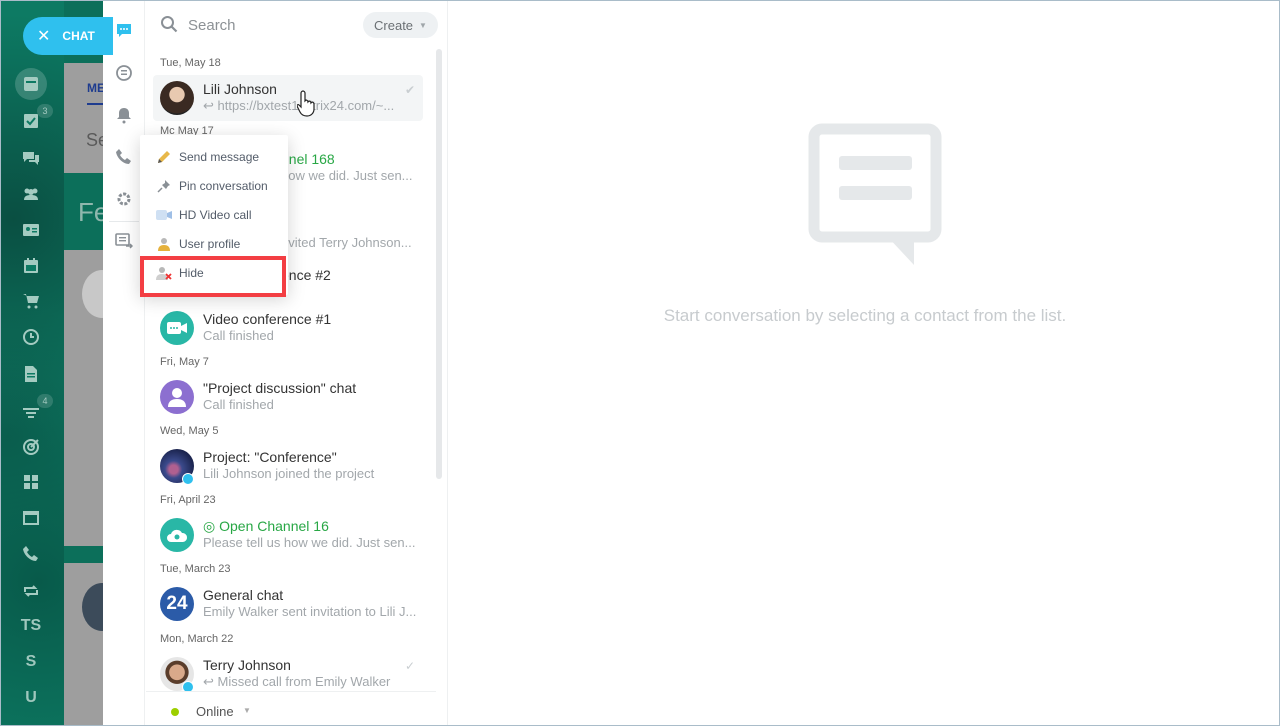 The image size is (1280, 726). I want to click on phone-icon, so click(31, 554).